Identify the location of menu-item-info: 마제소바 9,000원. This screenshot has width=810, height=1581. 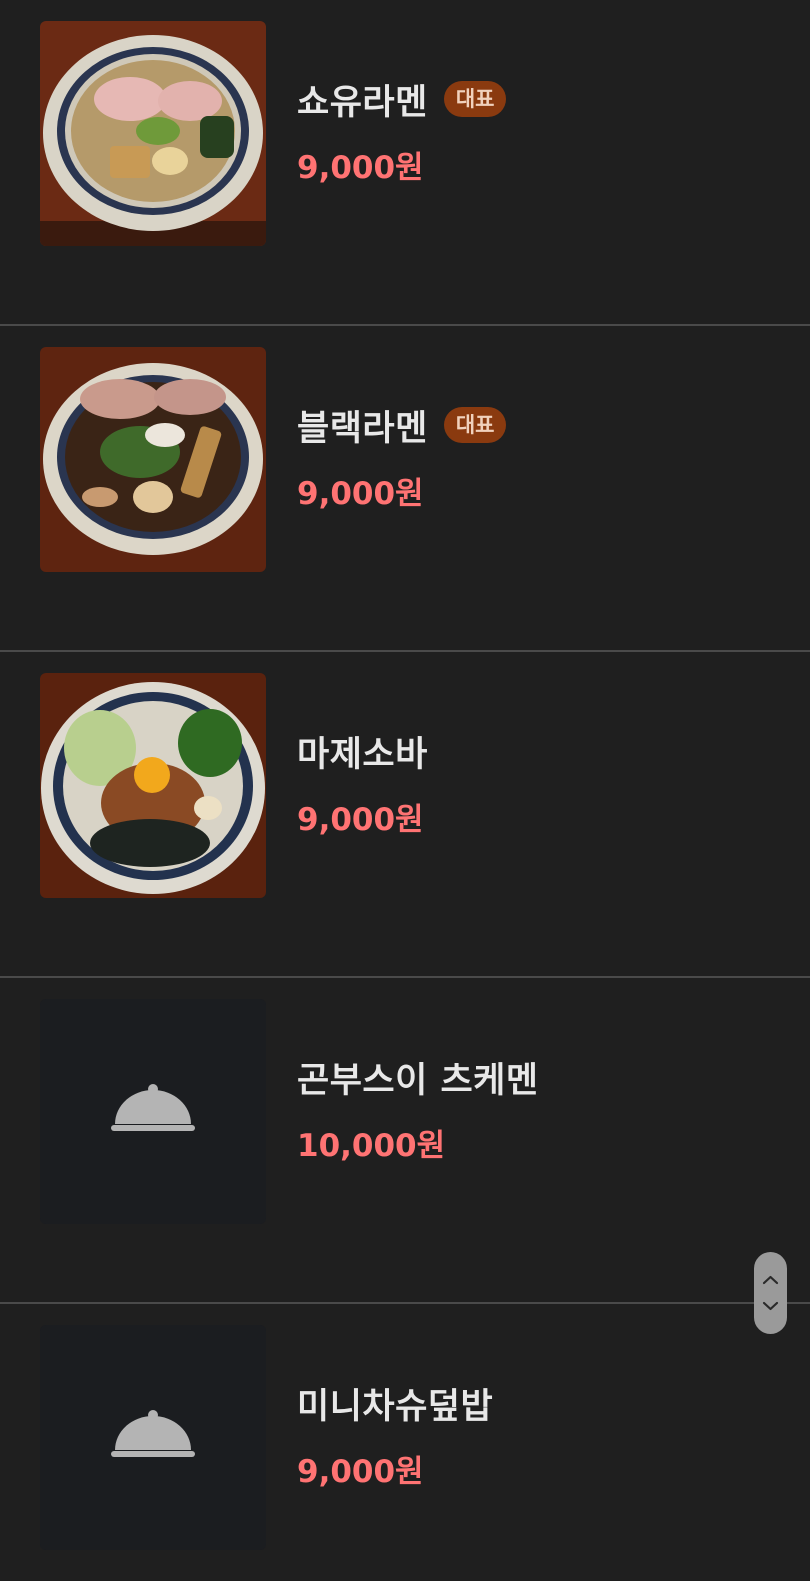
(362, 783).